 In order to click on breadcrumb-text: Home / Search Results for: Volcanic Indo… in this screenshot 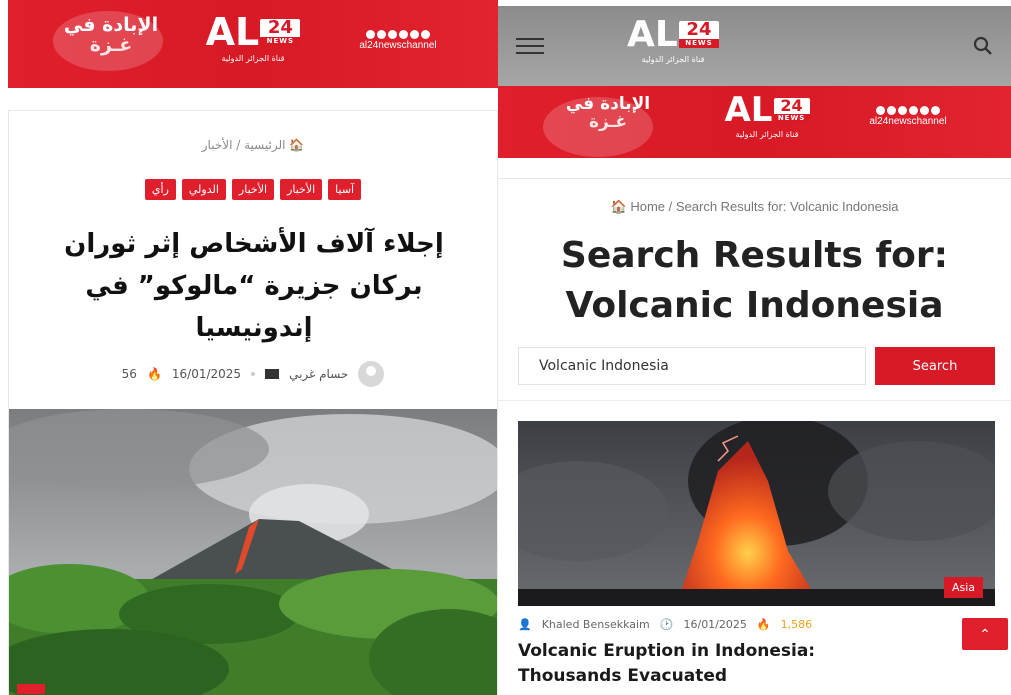, I will do `click(764, 206)`.